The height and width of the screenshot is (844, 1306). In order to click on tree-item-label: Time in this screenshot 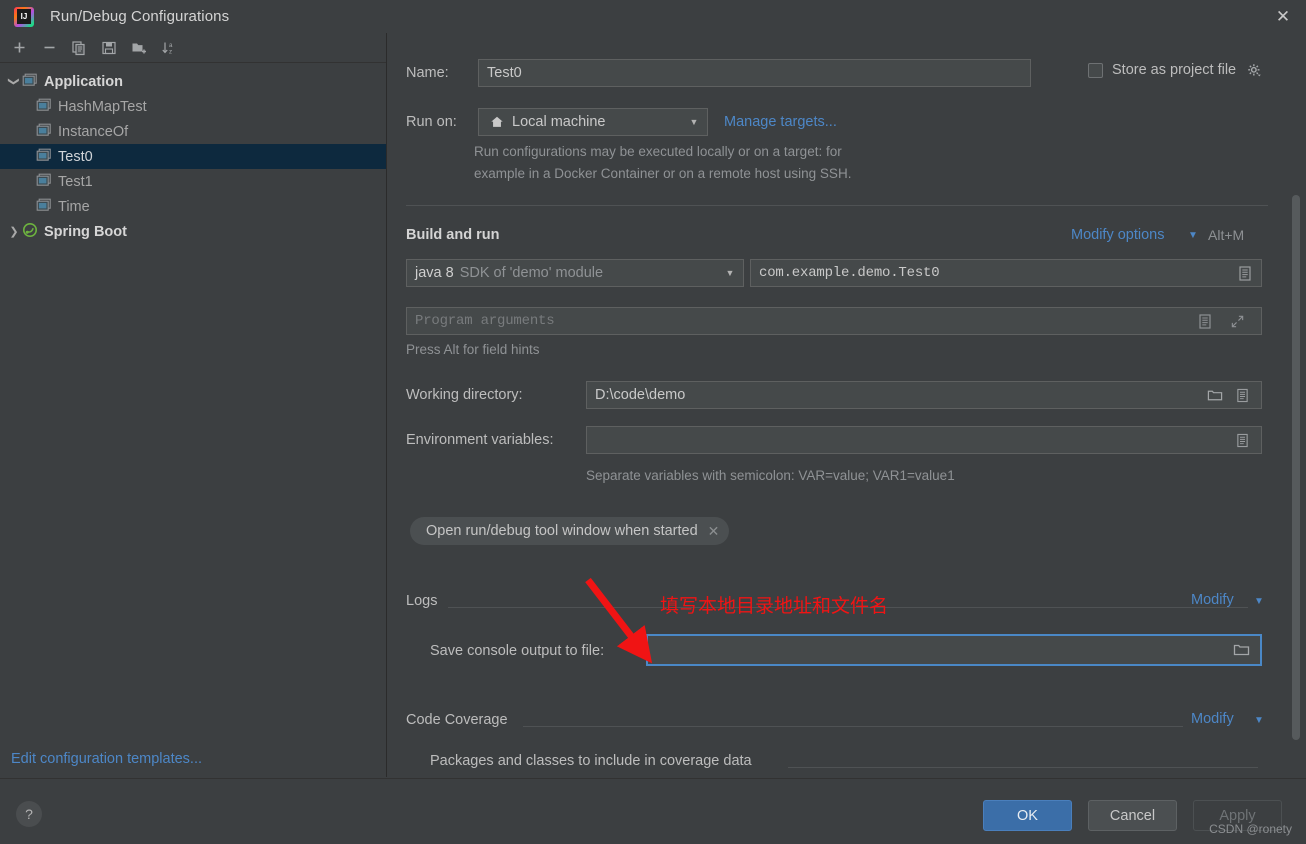, I will do `click(74, 206)`.